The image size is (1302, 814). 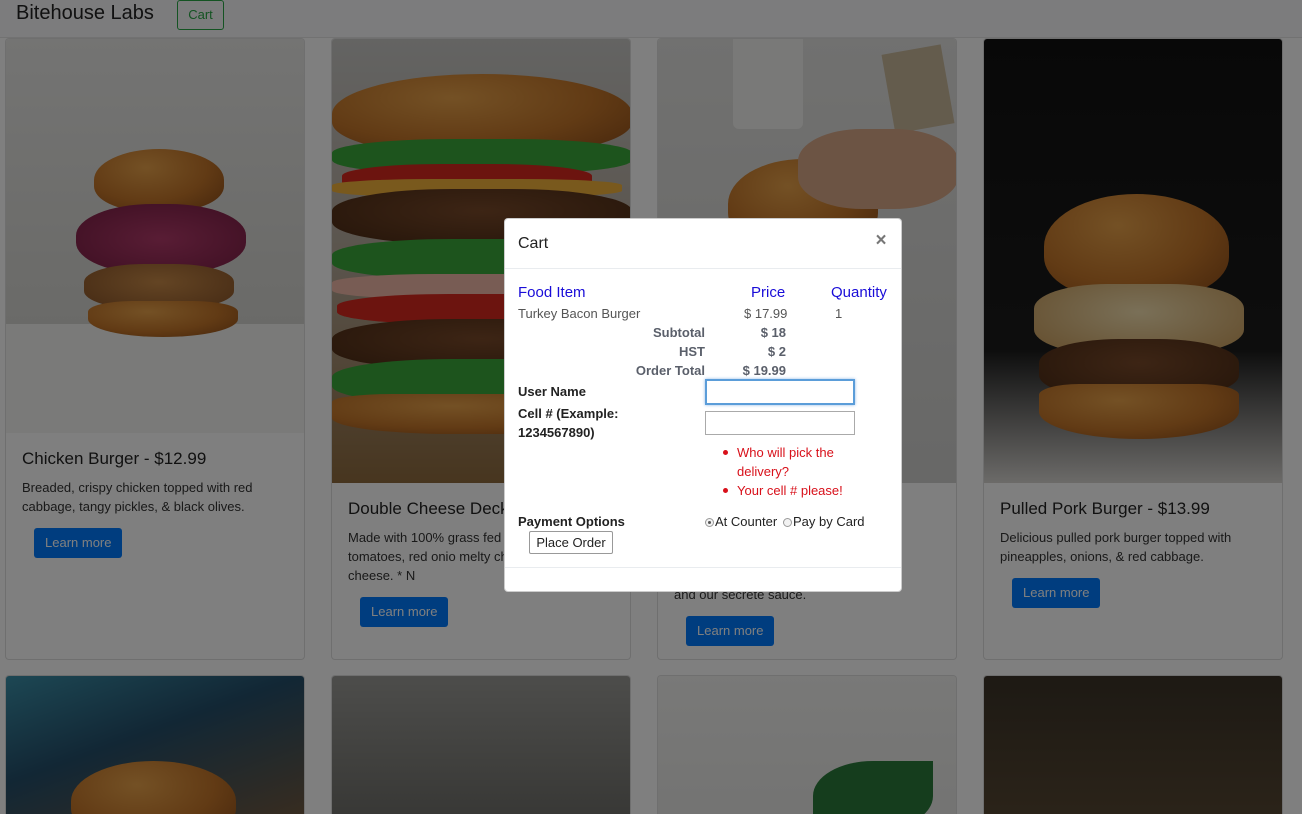 What do you see at coordinates (571, 521) in the screenshot?
I see `payment-options-label: Payment Options` at bounding box center [571, 521].